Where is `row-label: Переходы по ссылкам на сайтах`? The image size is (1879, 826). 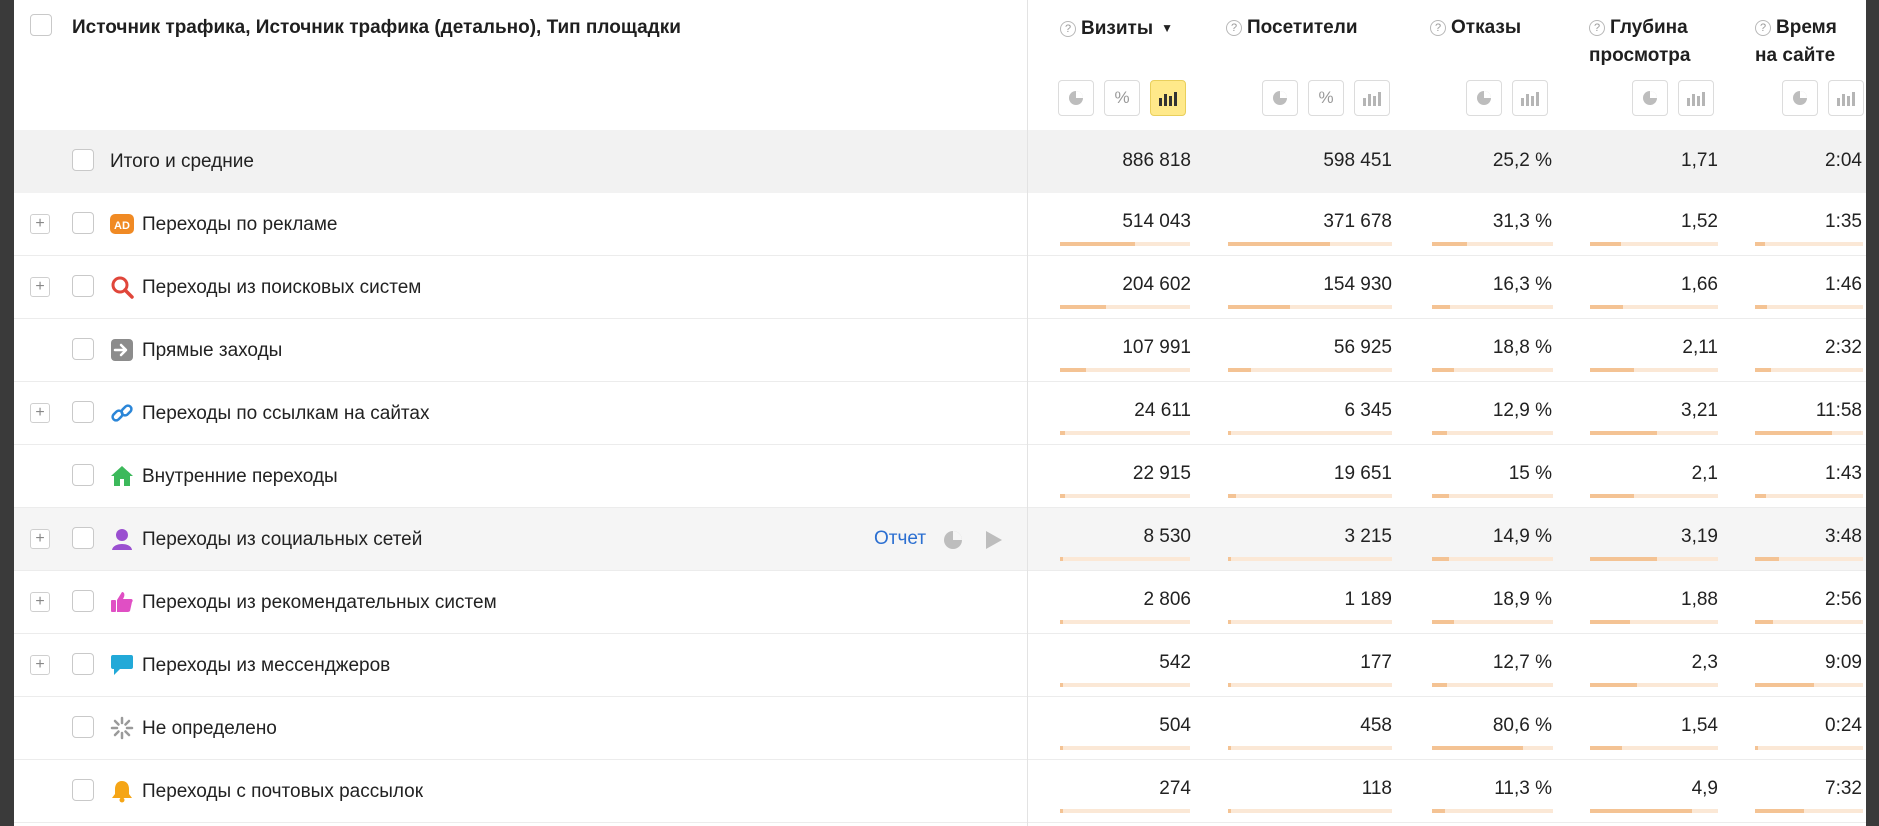 row-label: Переходы по ссылкам на сайтах is located at coordinates (286, 414).